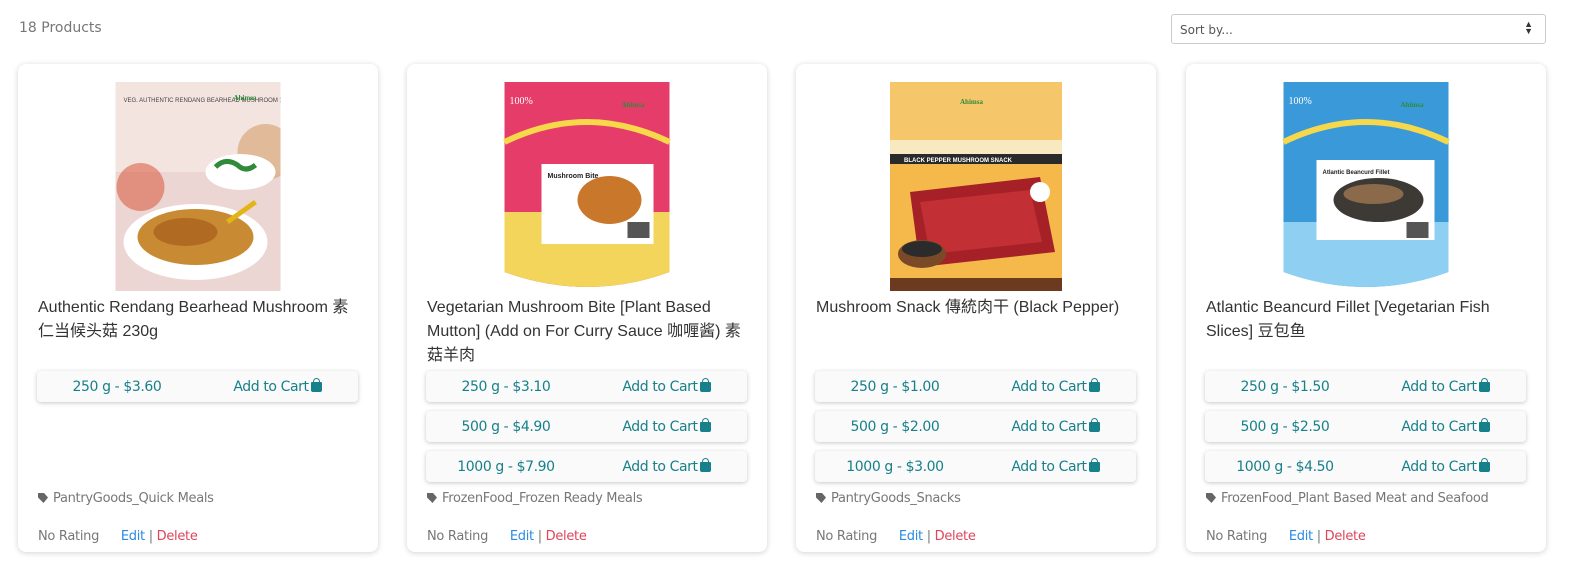 The width and height of the screenshot is (1593, 578). I want to click on variant-price: 250 g - $3.60, so click(117, 387).